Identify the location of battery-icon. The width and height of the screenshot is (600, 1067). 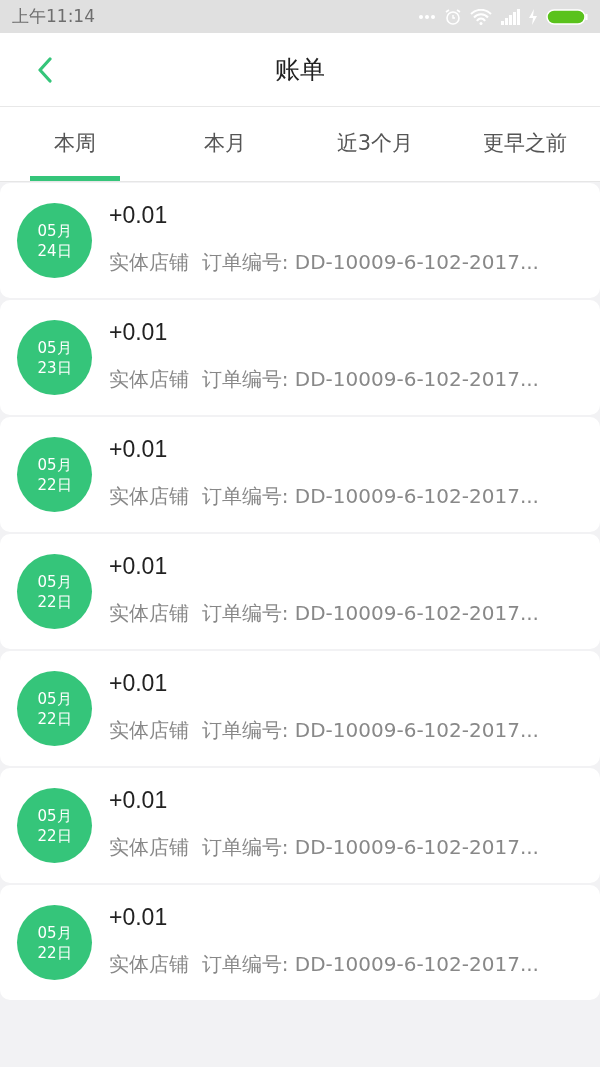
(567, 16).